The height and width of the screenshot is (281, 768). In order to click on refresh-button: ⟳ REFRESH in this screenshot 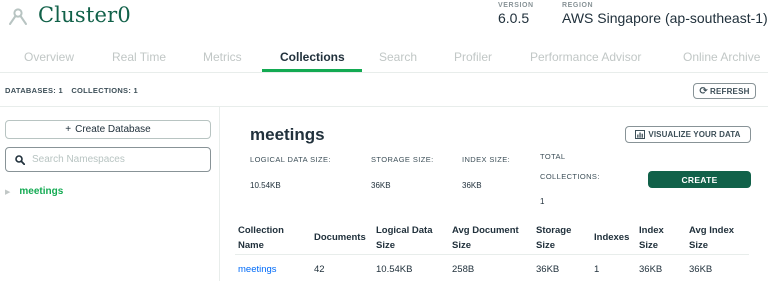, I will do `click(724, 91)`.